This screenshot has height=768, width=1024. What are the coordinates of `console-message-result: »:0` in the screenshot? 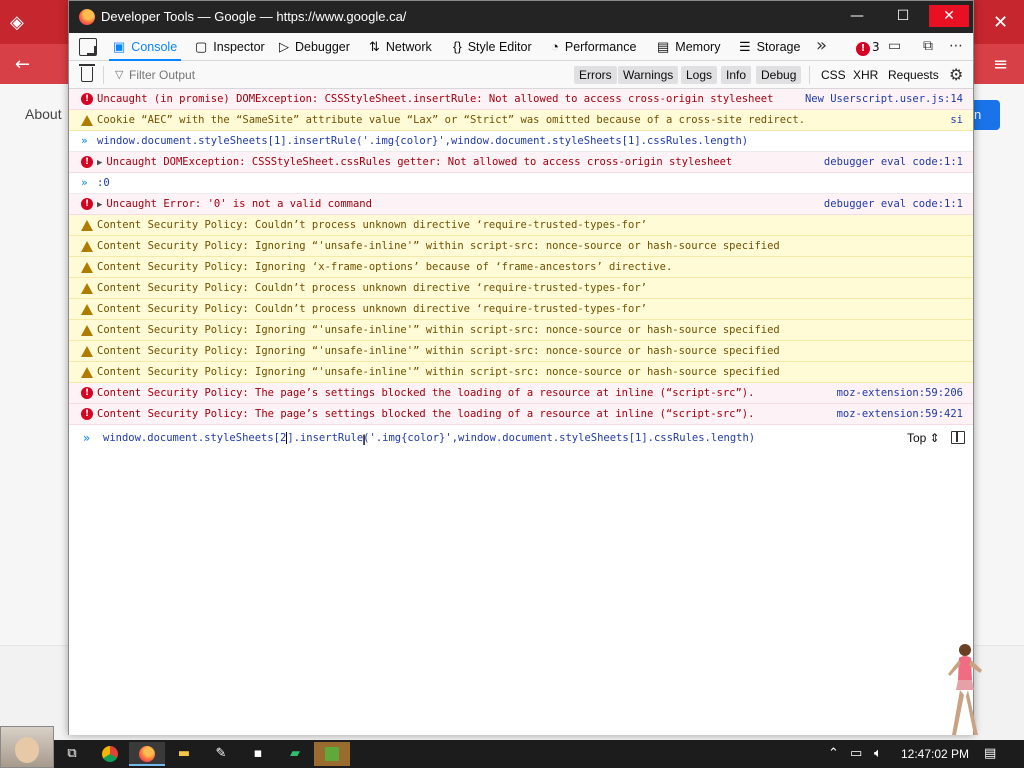 It's located at (521, 183).